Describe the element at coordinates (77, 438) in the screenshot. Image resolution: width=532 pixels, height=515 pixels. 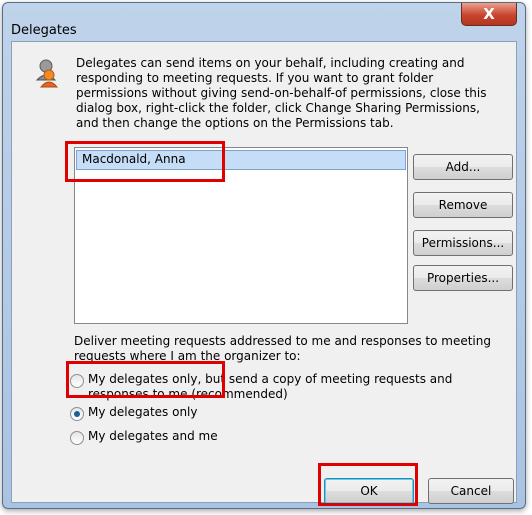
I see `radio-button` at that location.